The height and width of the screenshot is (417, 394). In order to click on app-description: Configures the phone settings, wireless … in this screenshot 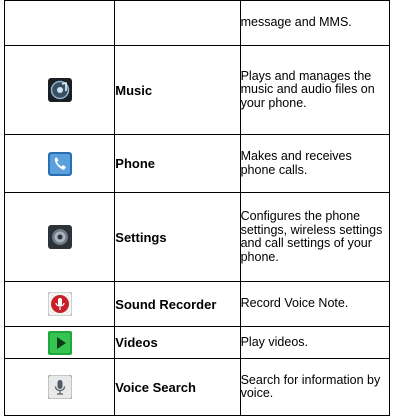, I will do `click(315, 237)`.